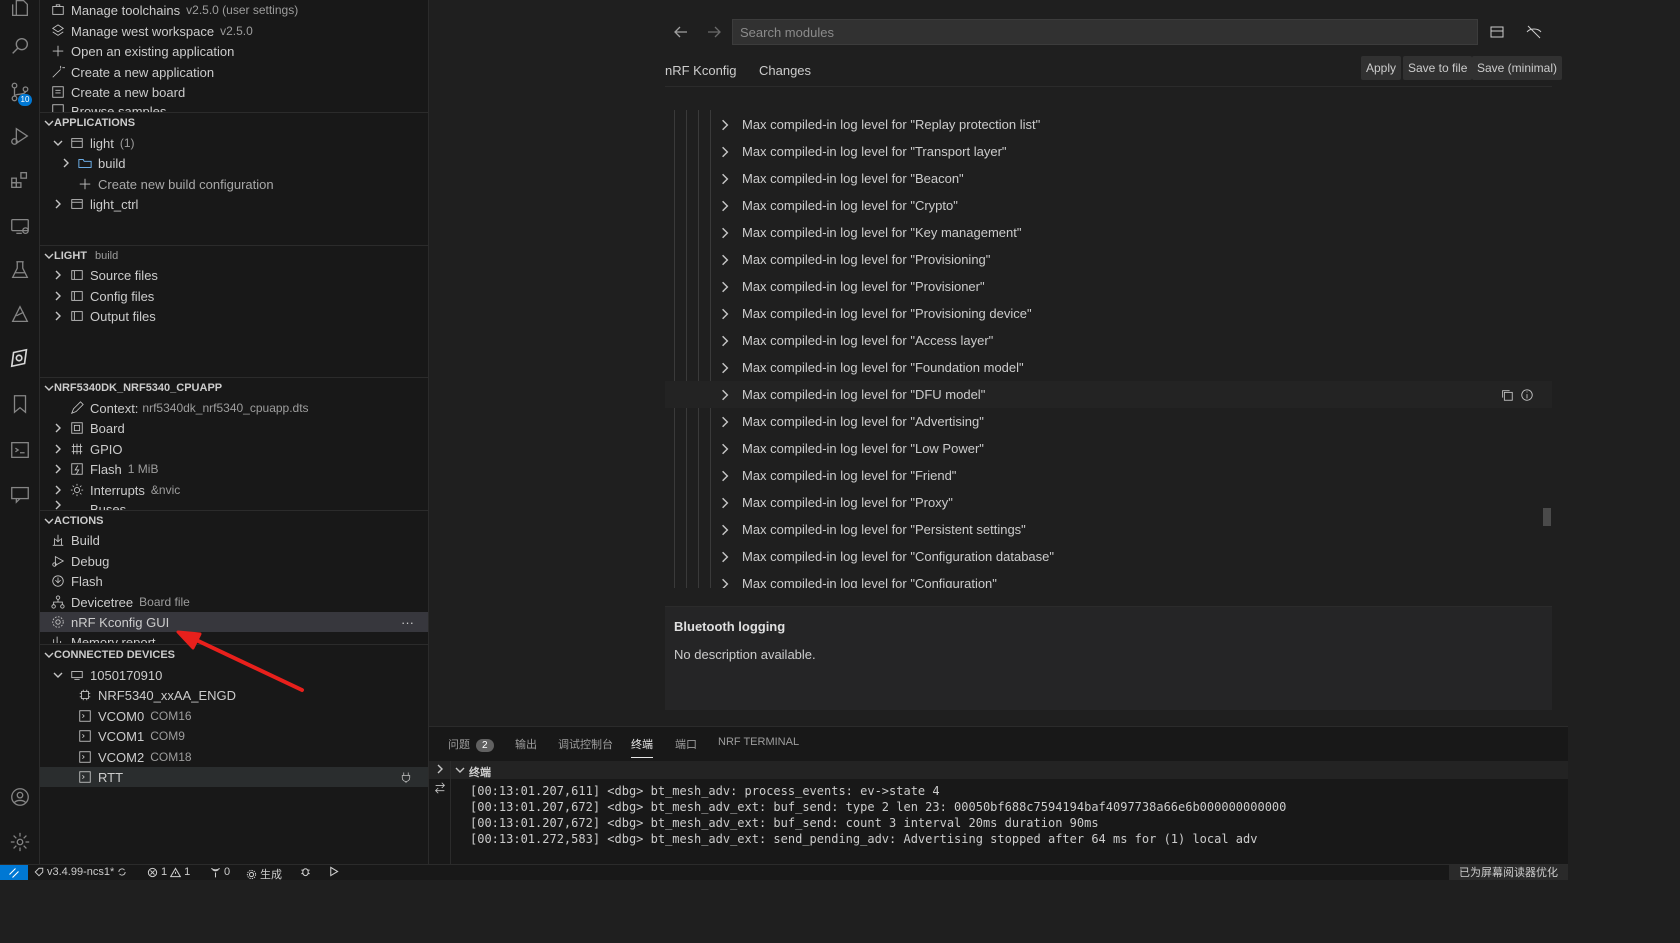 The image size is (1680, 943). Describe the element at coordinates (168, 872) in the screenshot. I see `problems-item: 11` at that location.